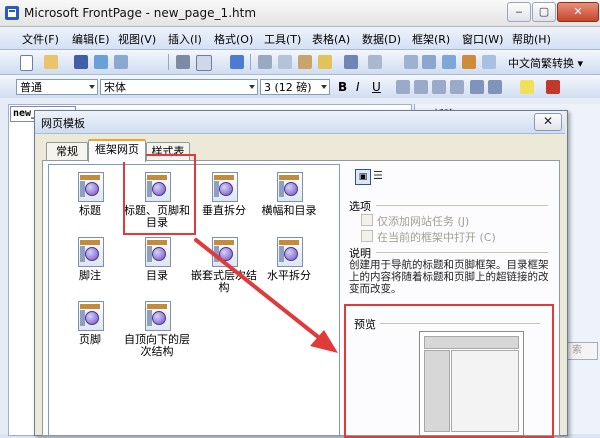  I want to click on font-size-select: 3 (12 磅), so click(295, 87).